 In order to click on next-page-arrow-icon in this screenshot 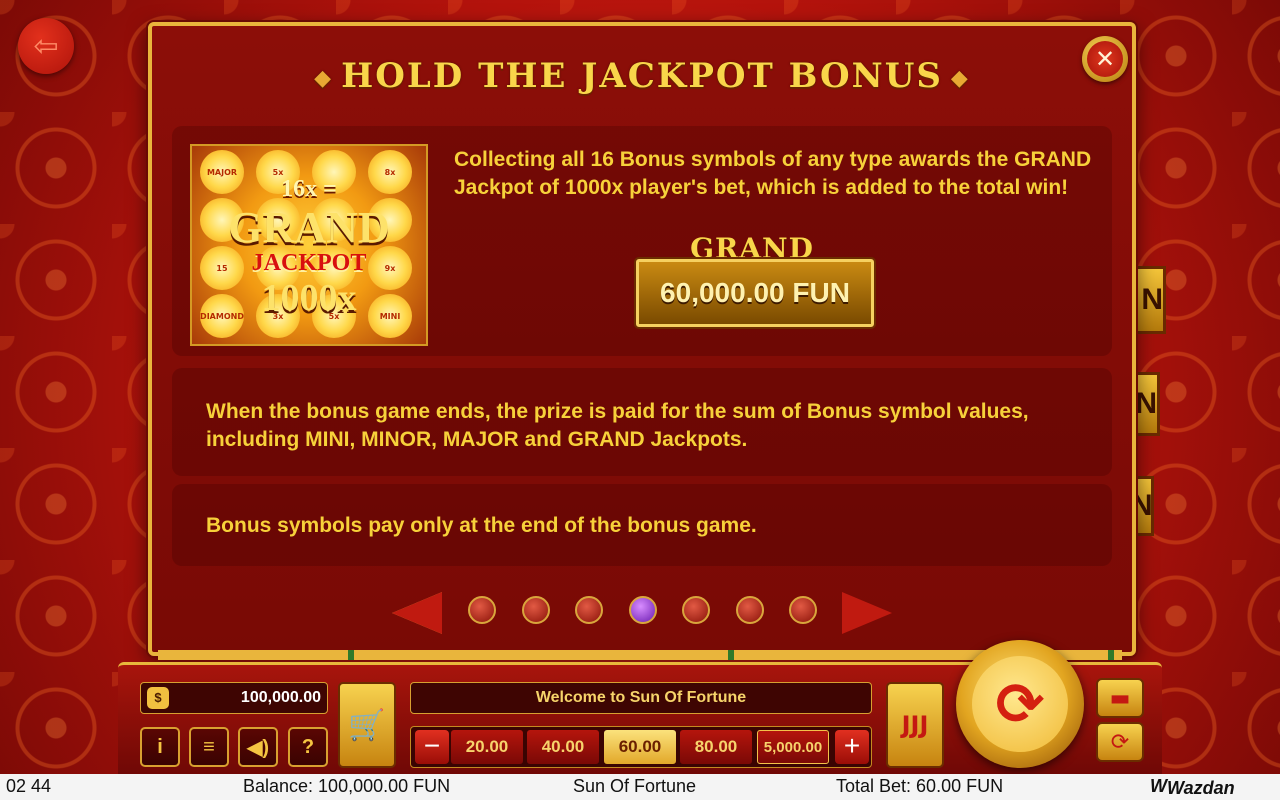, I will do `click(867, 613)`.